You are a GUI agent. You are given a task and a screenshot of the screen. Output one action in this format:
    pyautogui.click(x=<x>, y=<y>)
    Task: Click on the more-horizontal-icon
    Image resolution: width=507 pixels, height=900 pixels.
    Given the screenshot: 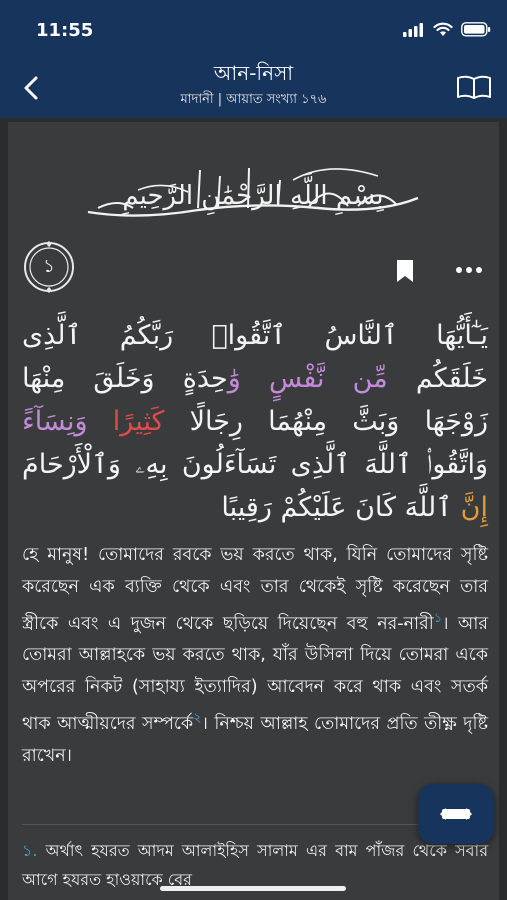 What is the action you would take?
    pyautogui.click(x=469, y=270)
    